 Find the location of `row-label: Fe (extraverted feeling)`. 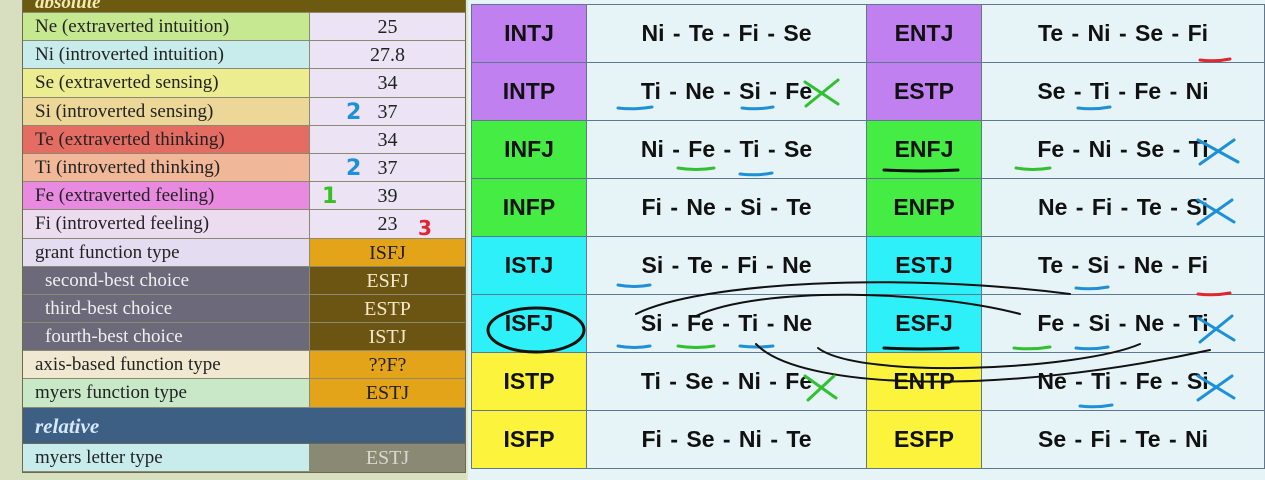

row-label: Fe (extraverted feeling) is located at coordinates (166, 196).